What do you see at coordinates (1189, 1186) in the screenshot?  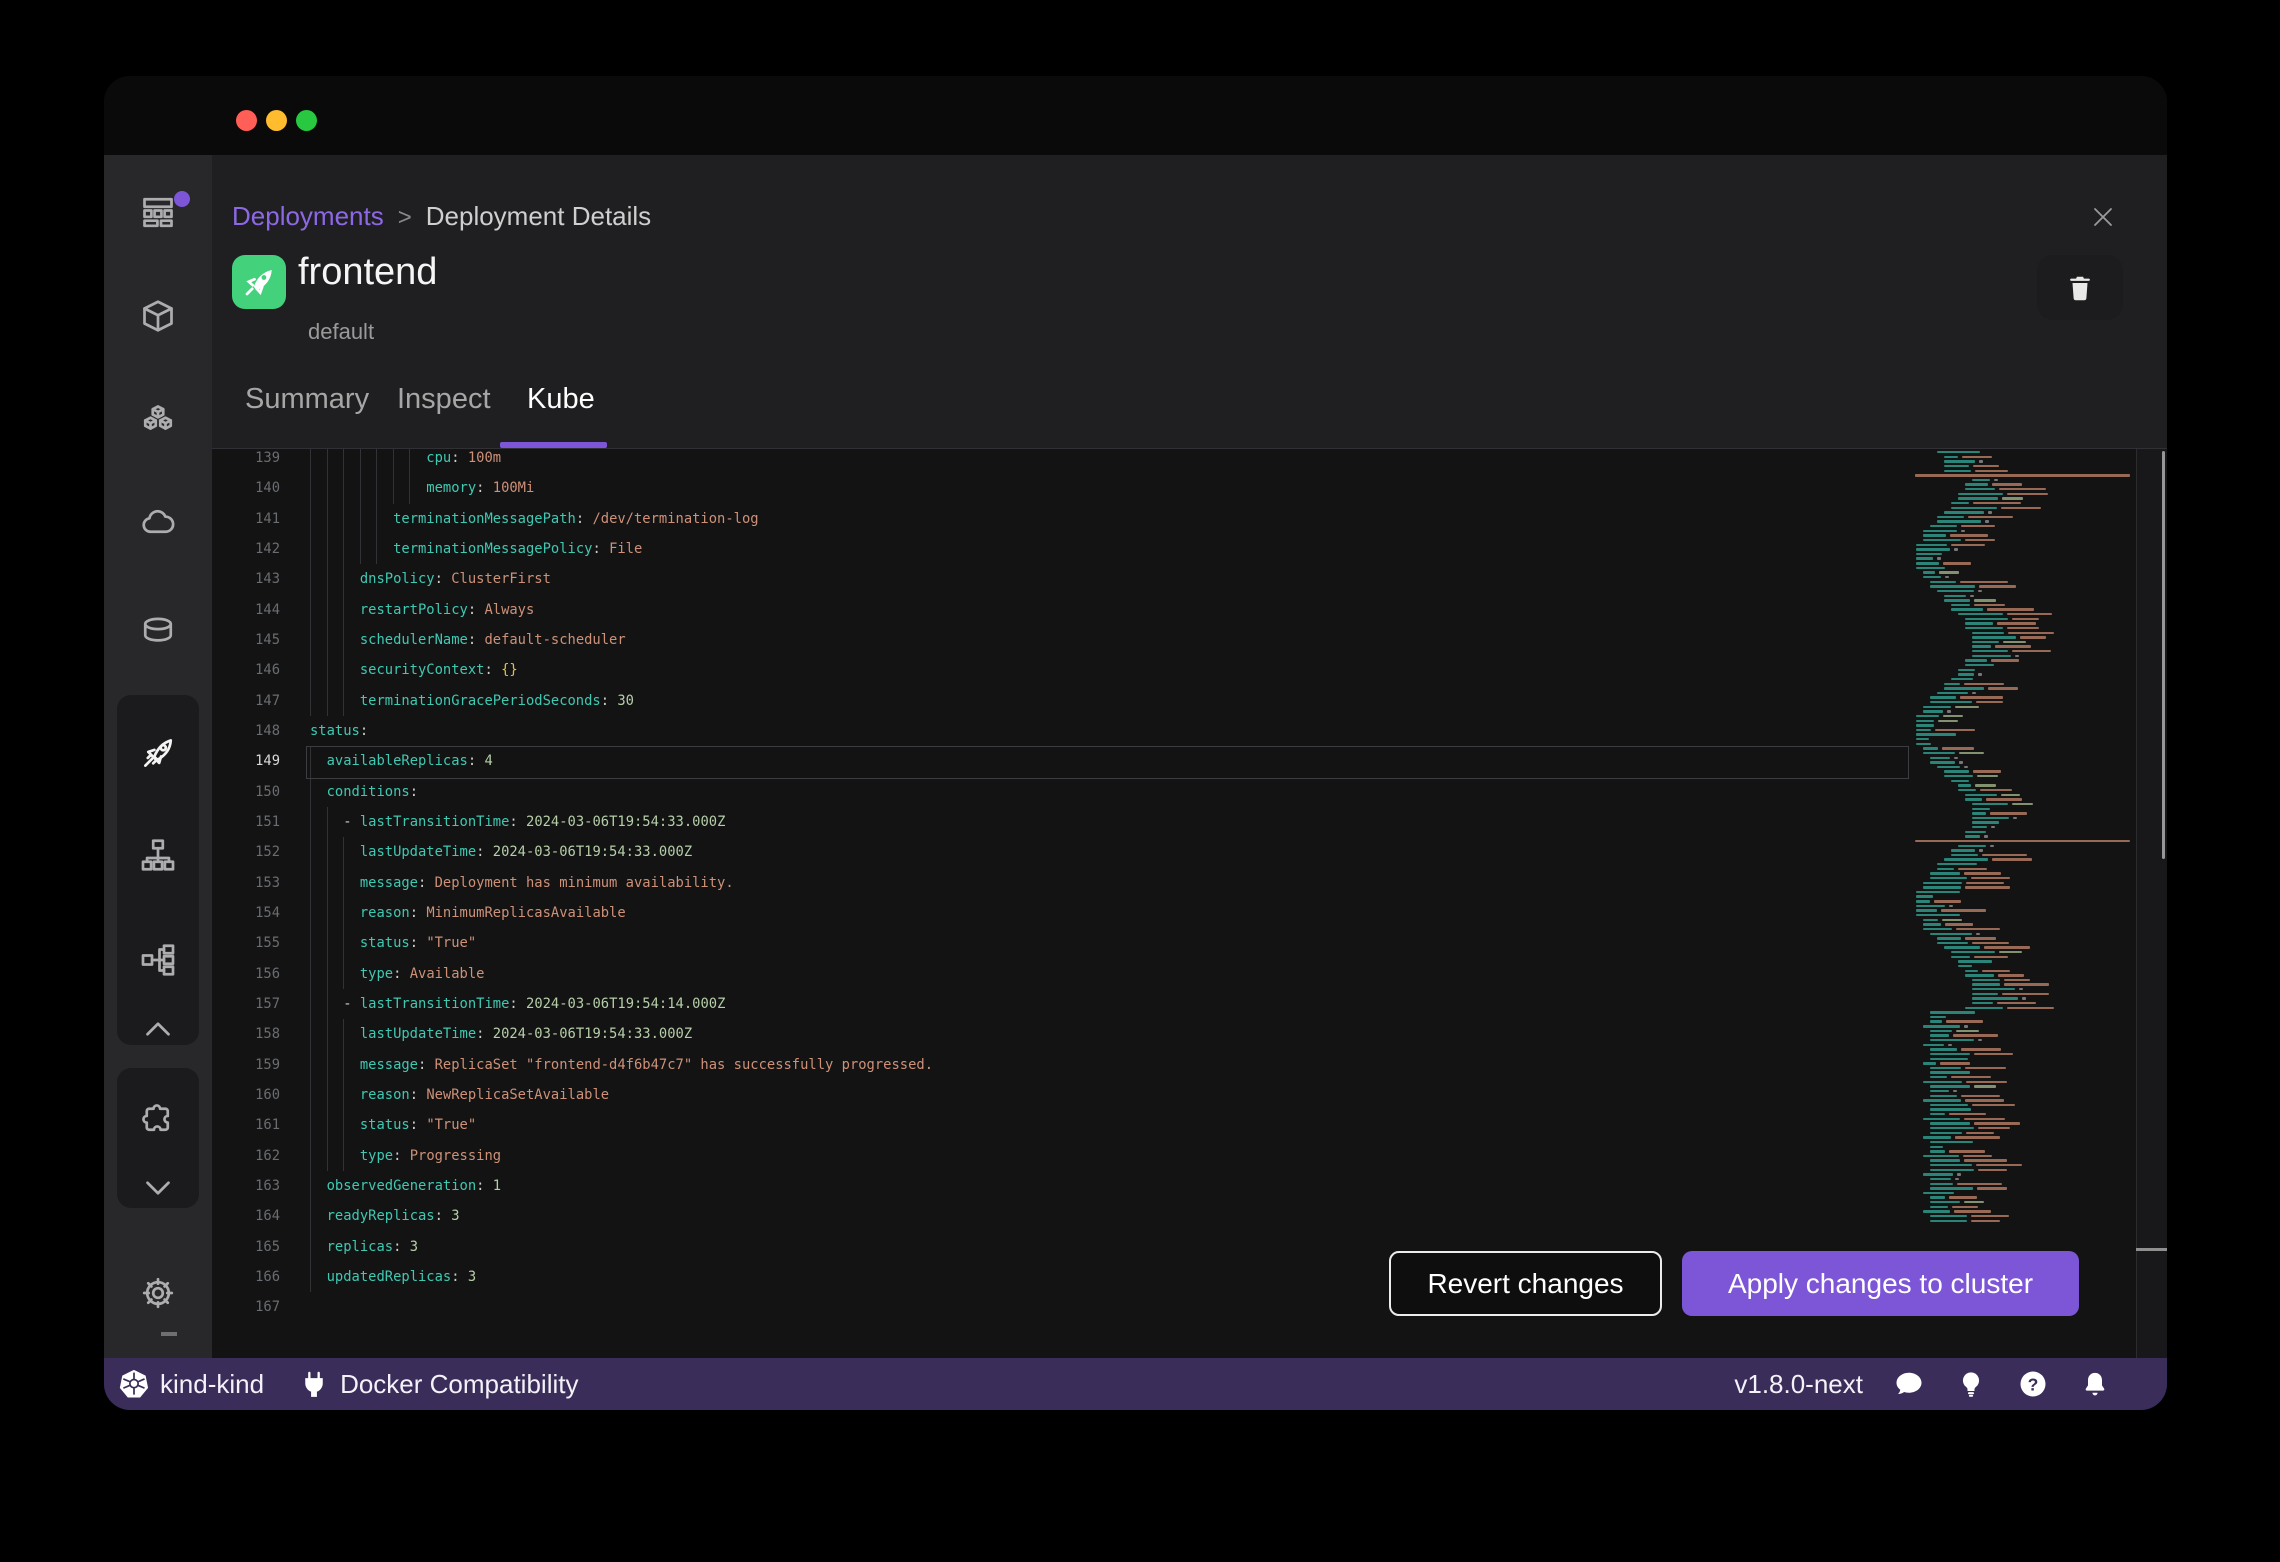 I see `code-line: 163 observedGeneration: 1` at bounding box center [1189, 1186].